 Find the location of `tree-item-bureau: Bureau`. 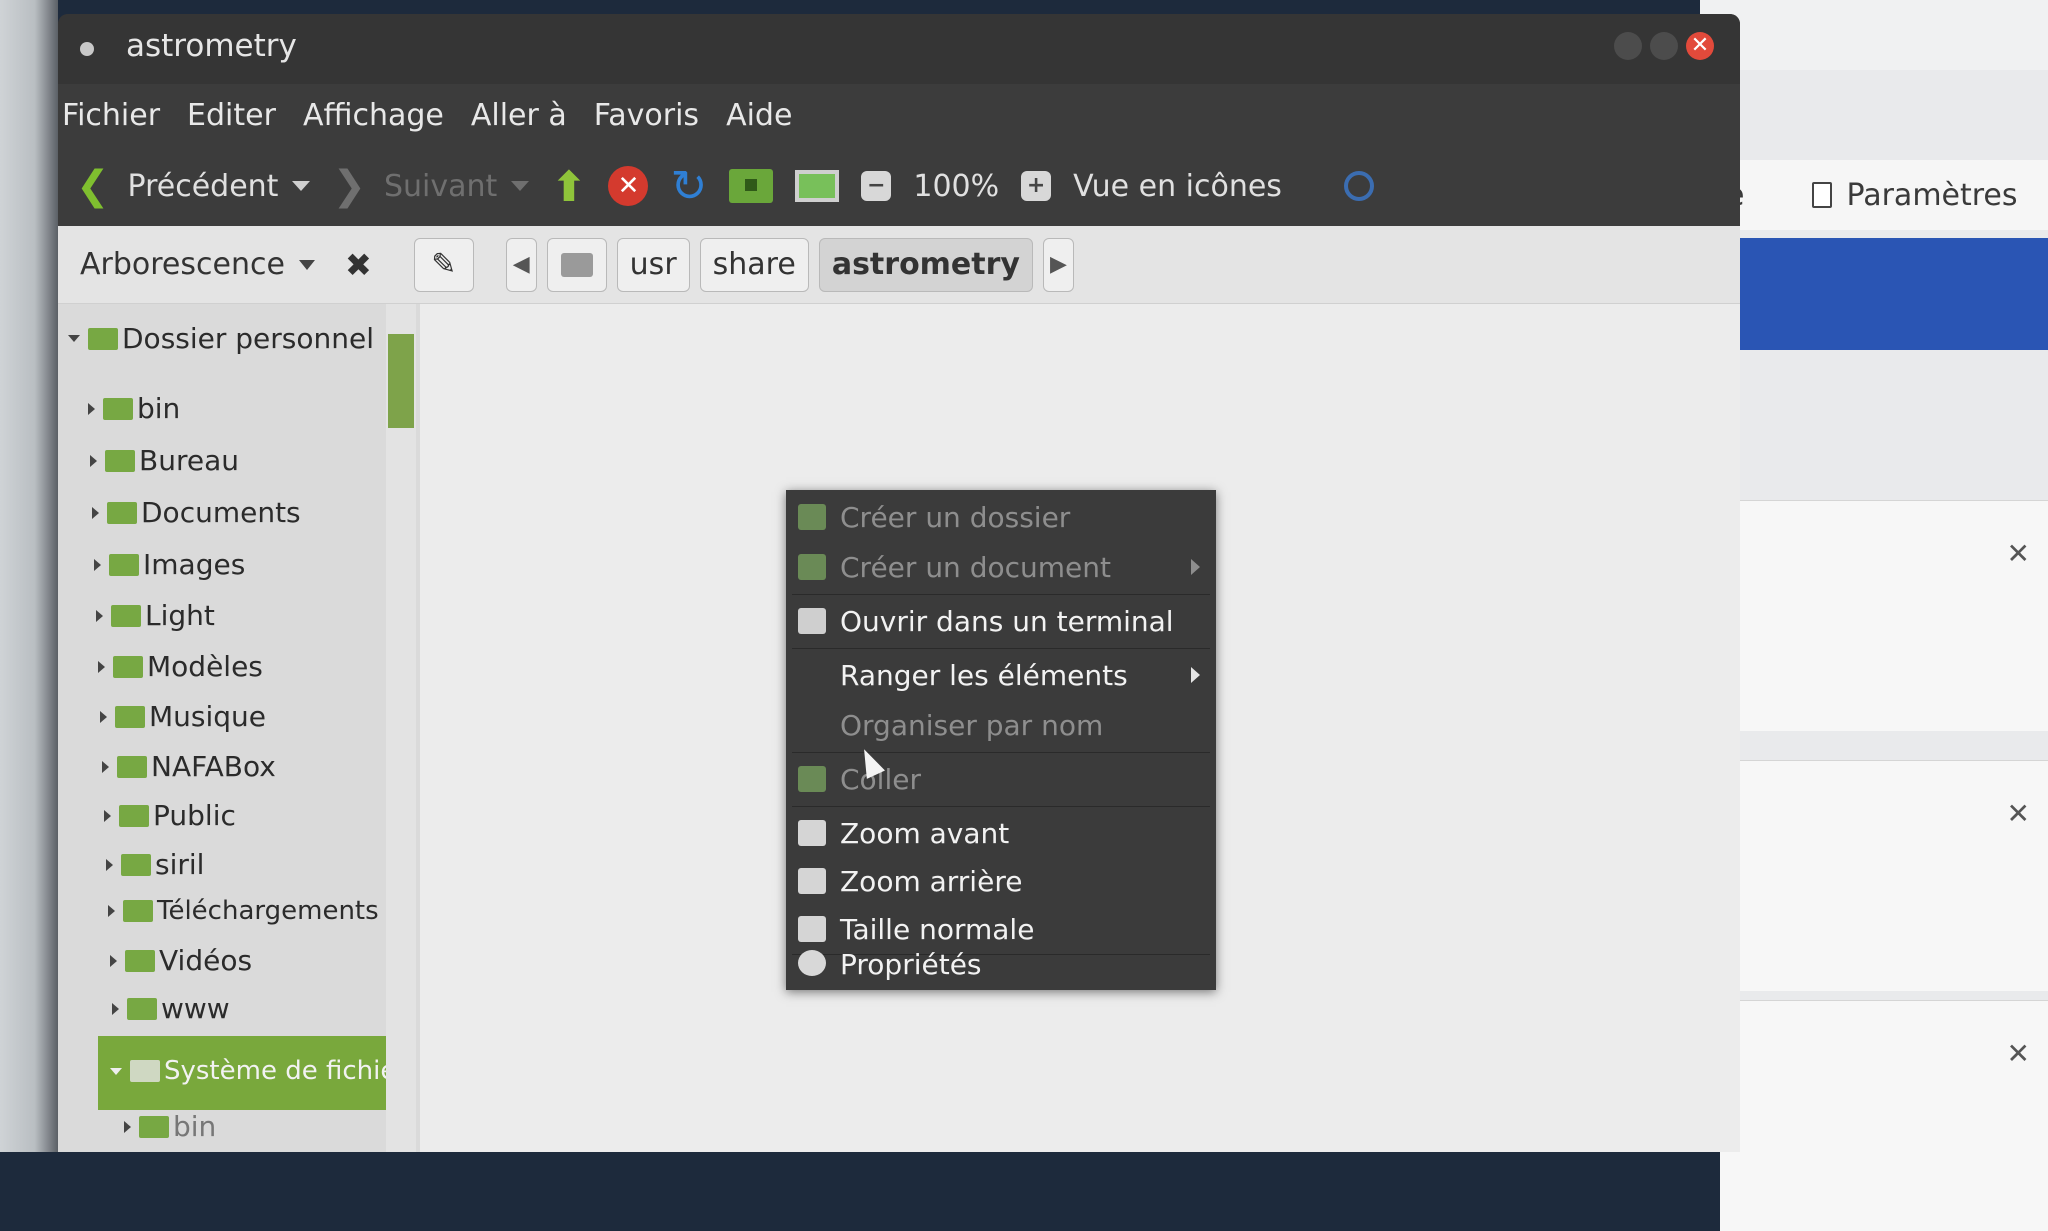

tree-item-bureau: Bureau is located at coordinates (164, 460).